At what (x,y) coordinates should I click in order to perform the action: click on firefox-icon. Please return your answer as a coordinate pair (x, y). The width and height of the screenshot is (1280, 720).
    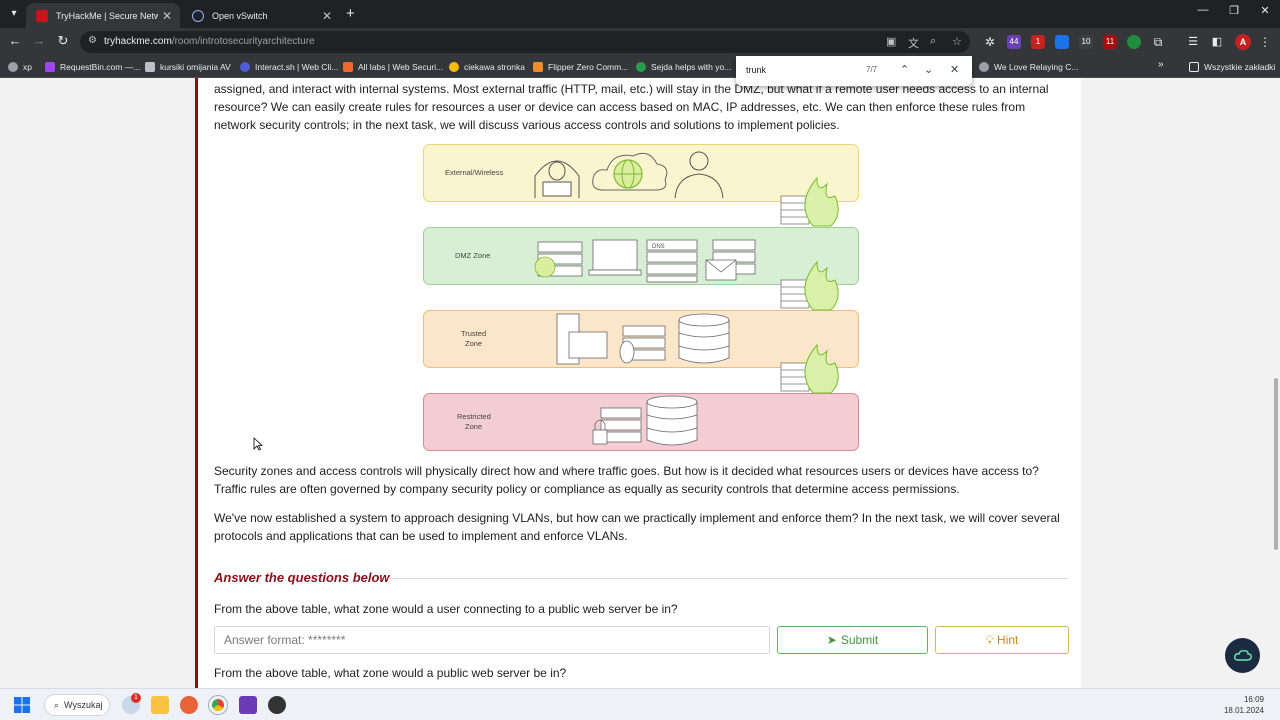
    Looking at the image, I should click on (189, 705).